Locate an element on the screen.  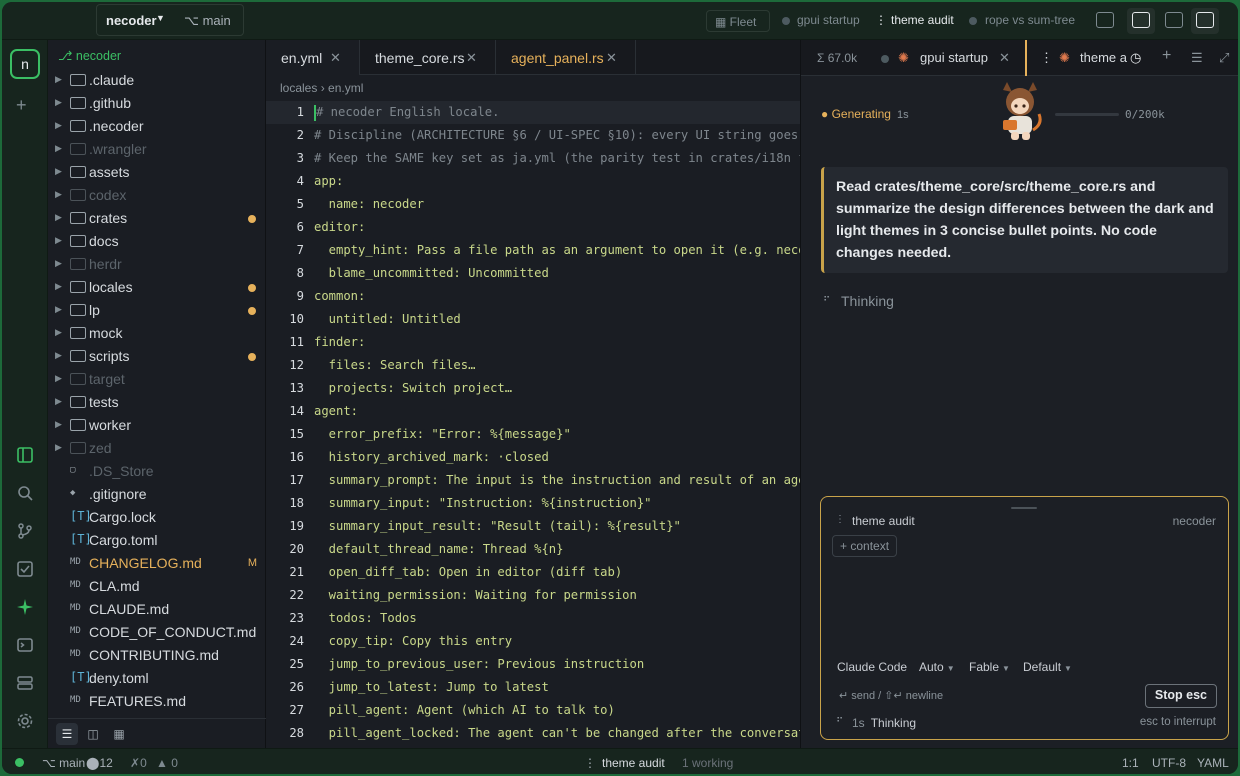
tab-en-yml: en.yml ✕ is located at coordinates (313, 57).